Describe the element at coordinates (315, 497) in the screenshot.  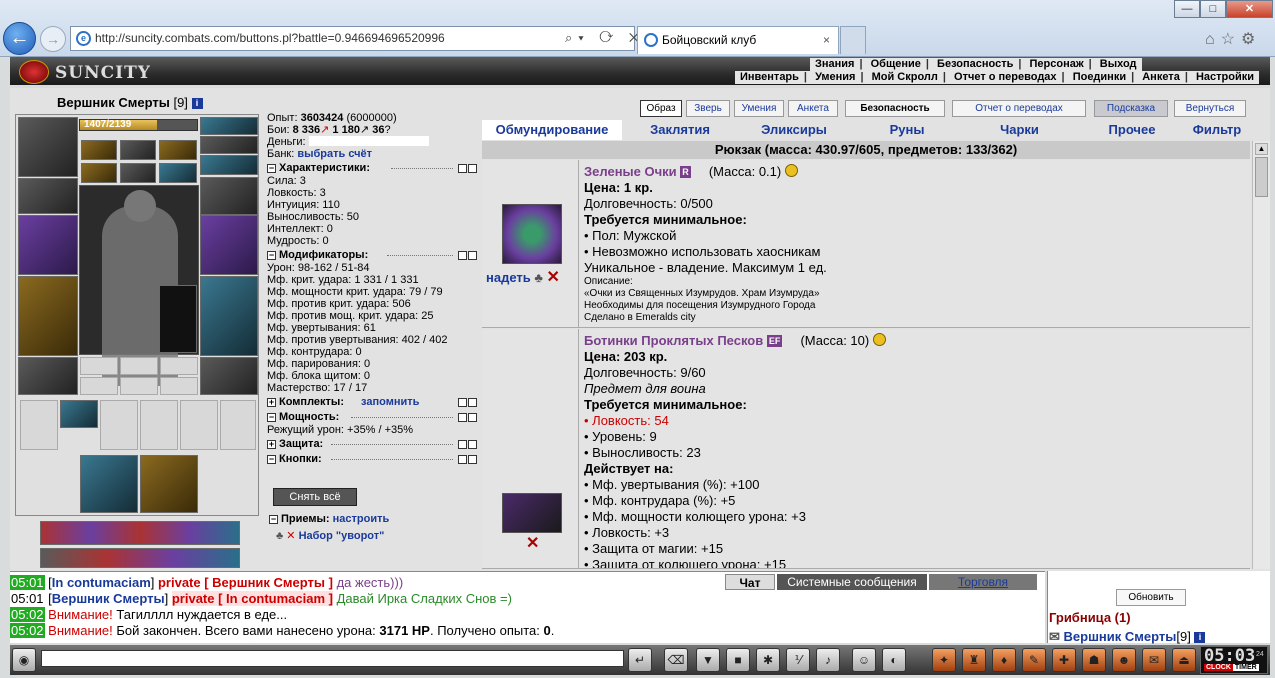
I see `remove-all-button: Снять всё` at that location.